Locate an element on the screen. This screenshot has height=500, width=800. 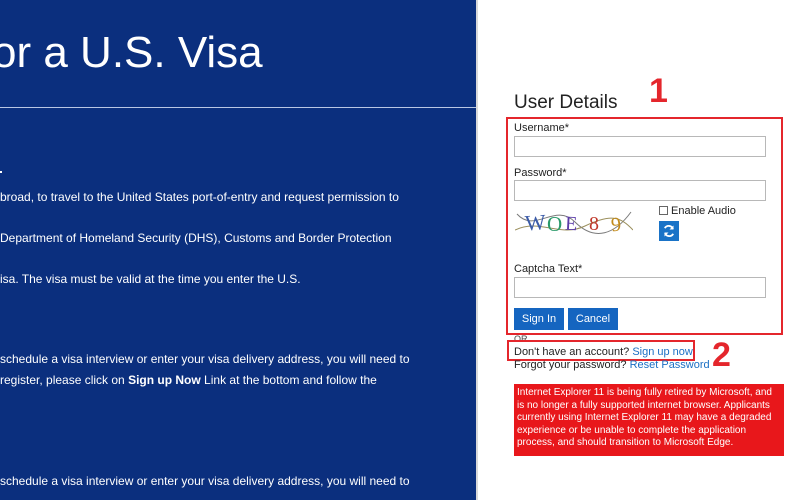
svg-text: W is located at coordinates (535, 222).